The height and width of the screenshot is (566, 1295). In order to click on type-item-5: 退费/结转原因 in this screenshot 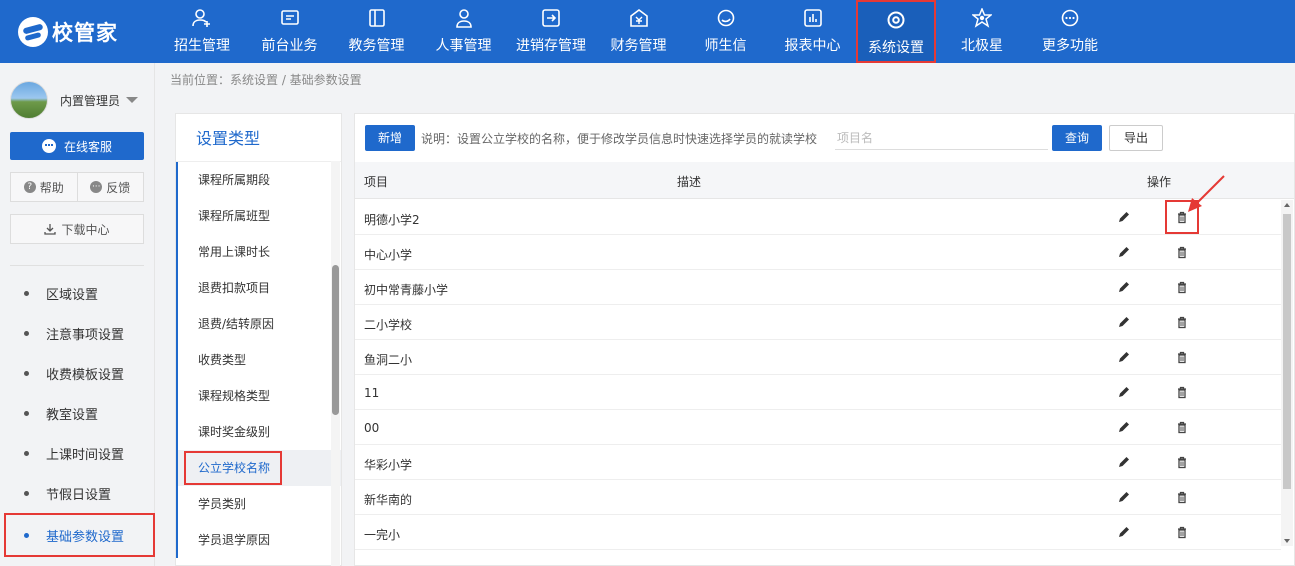, I will do `click(259, 324)`.